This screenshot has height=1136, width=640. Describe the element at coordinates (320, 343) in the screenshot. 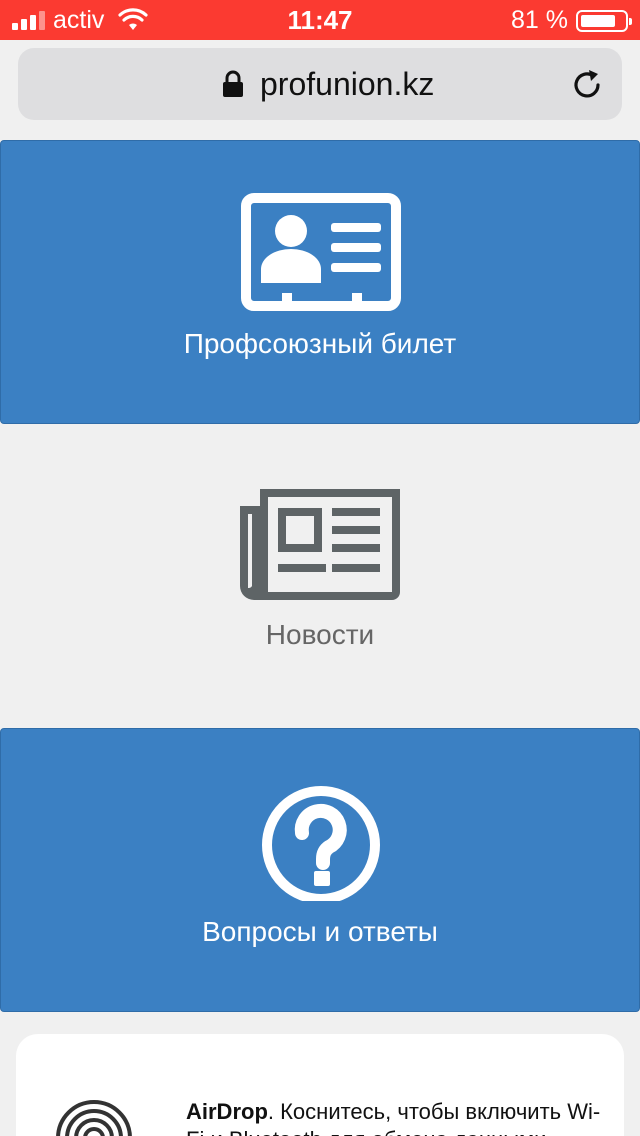

I see `menu-tile-label: Профсоюзный билет` at that location.